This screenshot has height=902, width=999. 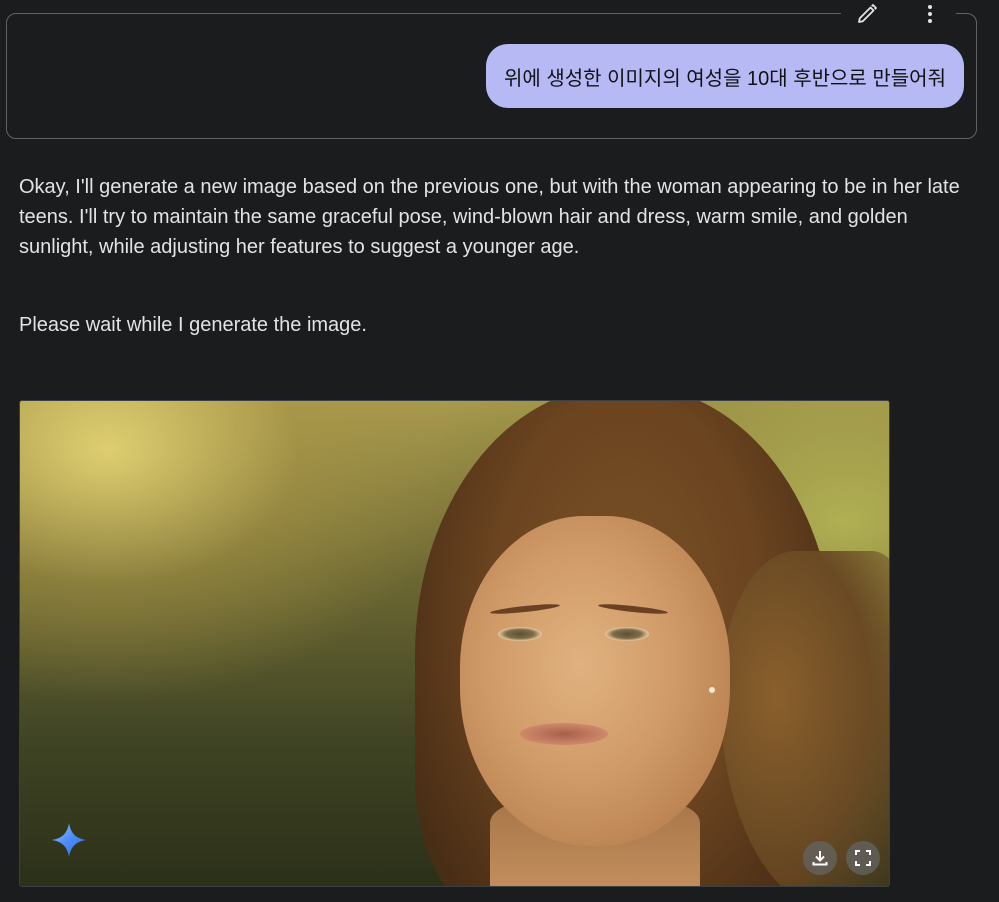 I want to click on fullscreen-icon, so click(x=863, y=858).